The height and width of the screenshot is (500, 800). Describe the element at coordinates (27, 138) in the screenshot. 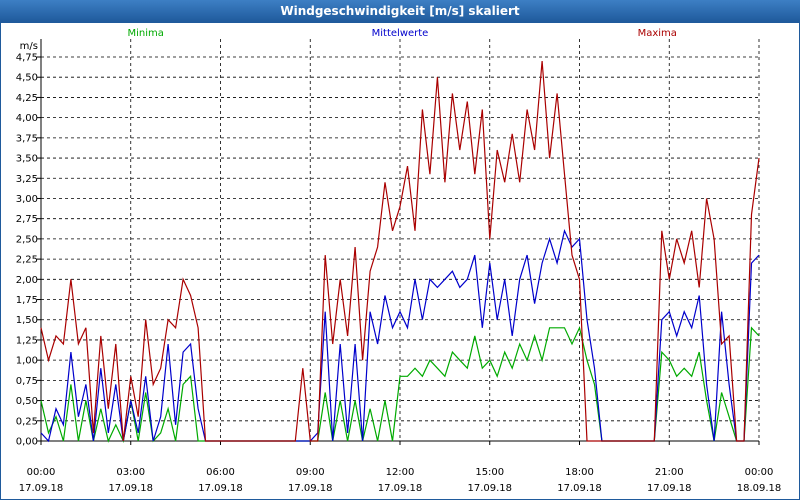

I see `y-tick-label: 3,75` at that location.